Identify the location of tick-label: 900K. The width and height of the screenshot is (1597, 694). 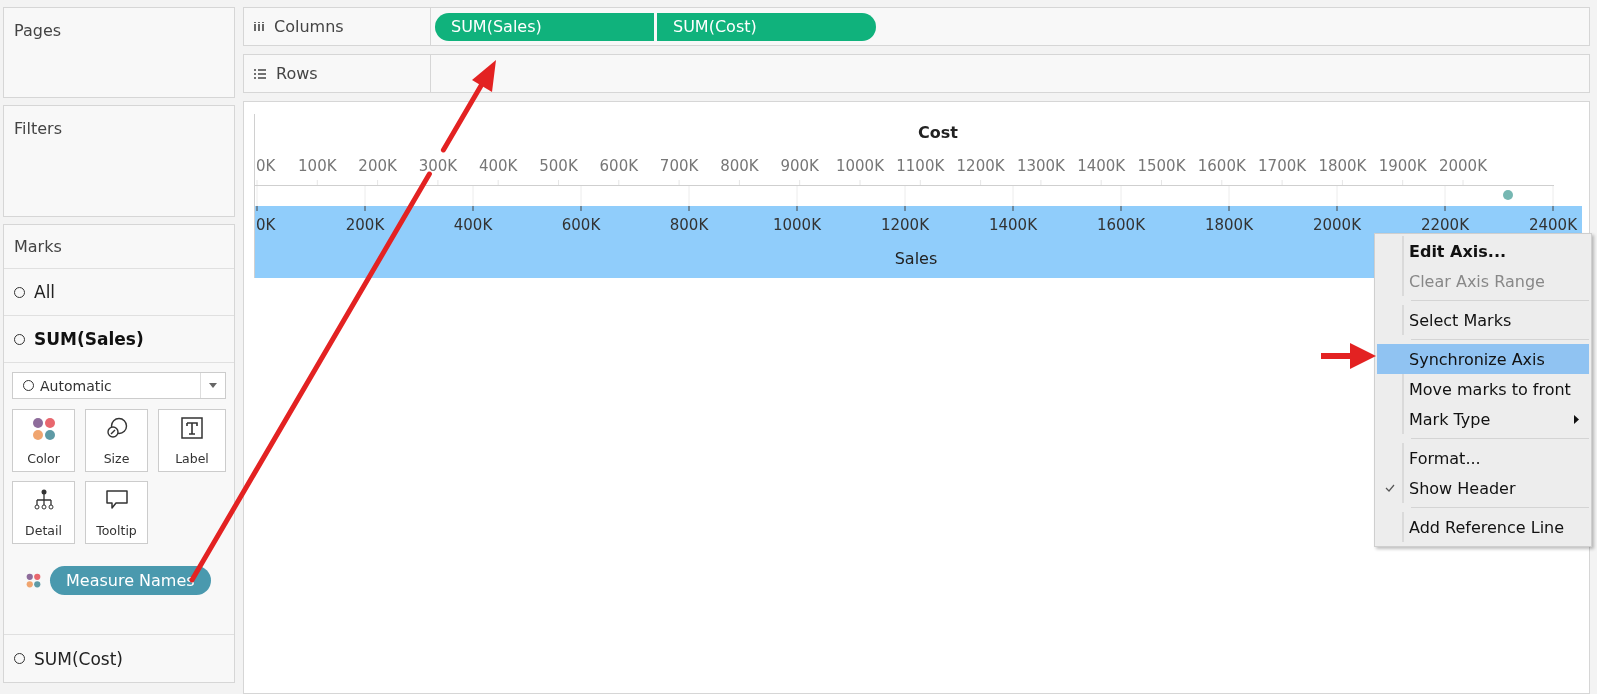
(799, 166).